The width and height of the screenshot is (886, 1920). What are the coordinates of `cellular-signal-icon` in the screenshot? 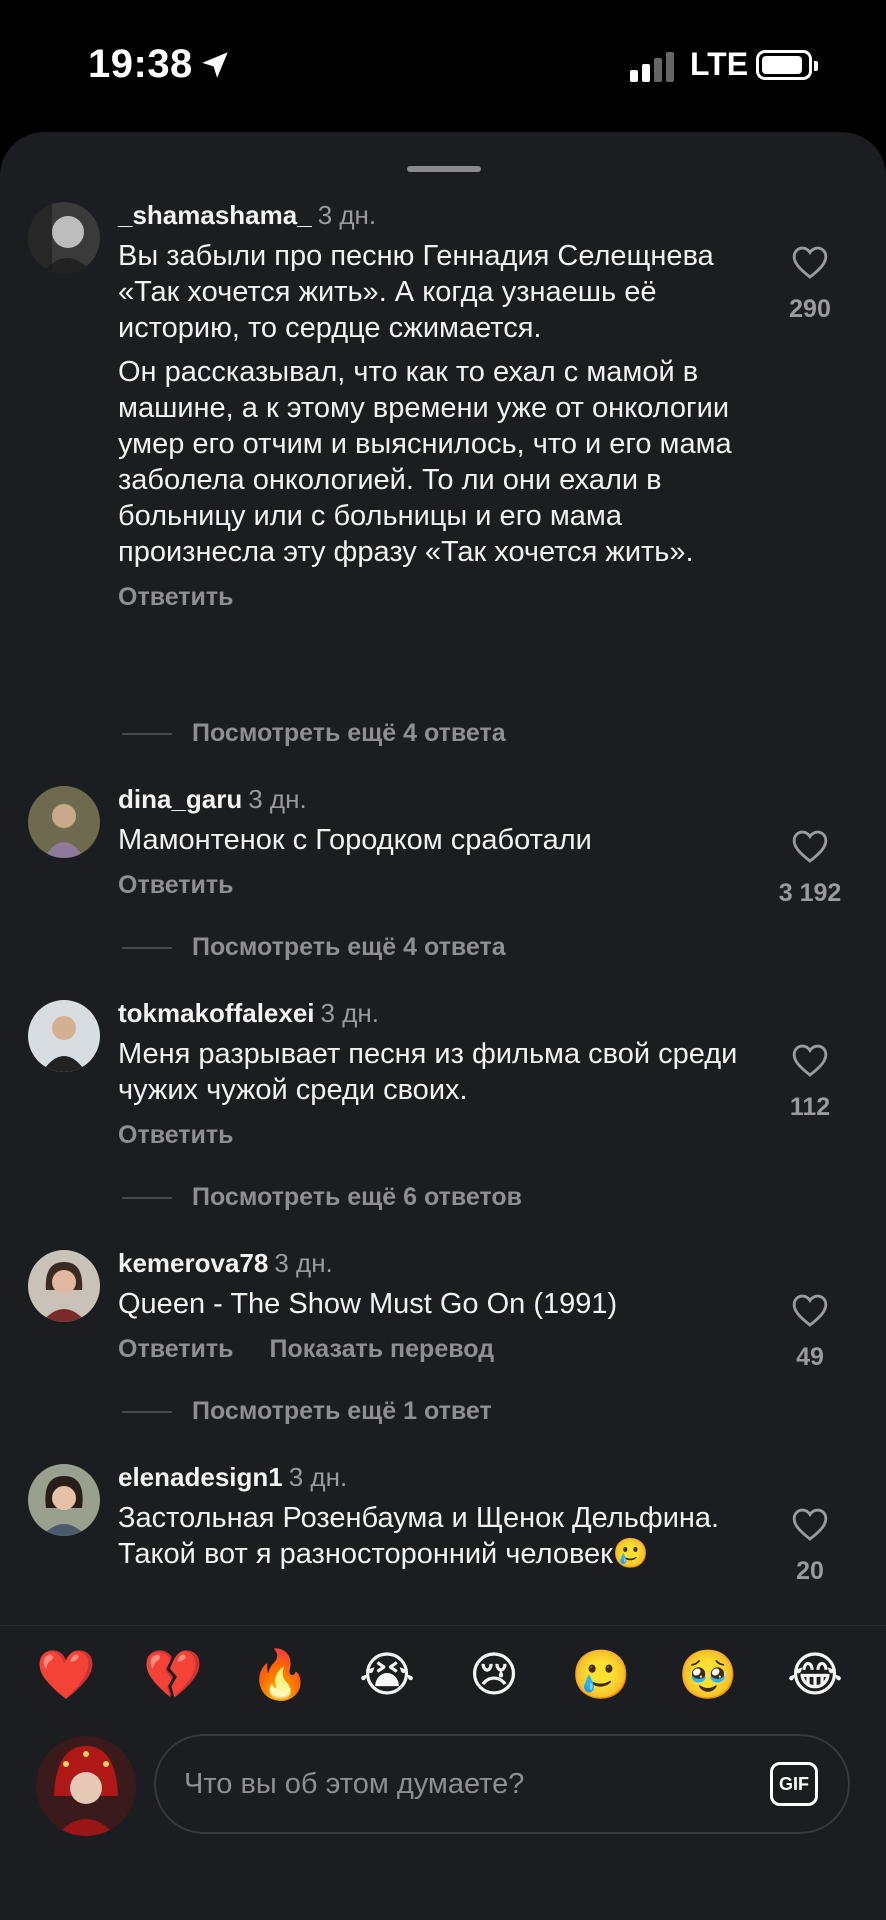 It's located at (654, 66).